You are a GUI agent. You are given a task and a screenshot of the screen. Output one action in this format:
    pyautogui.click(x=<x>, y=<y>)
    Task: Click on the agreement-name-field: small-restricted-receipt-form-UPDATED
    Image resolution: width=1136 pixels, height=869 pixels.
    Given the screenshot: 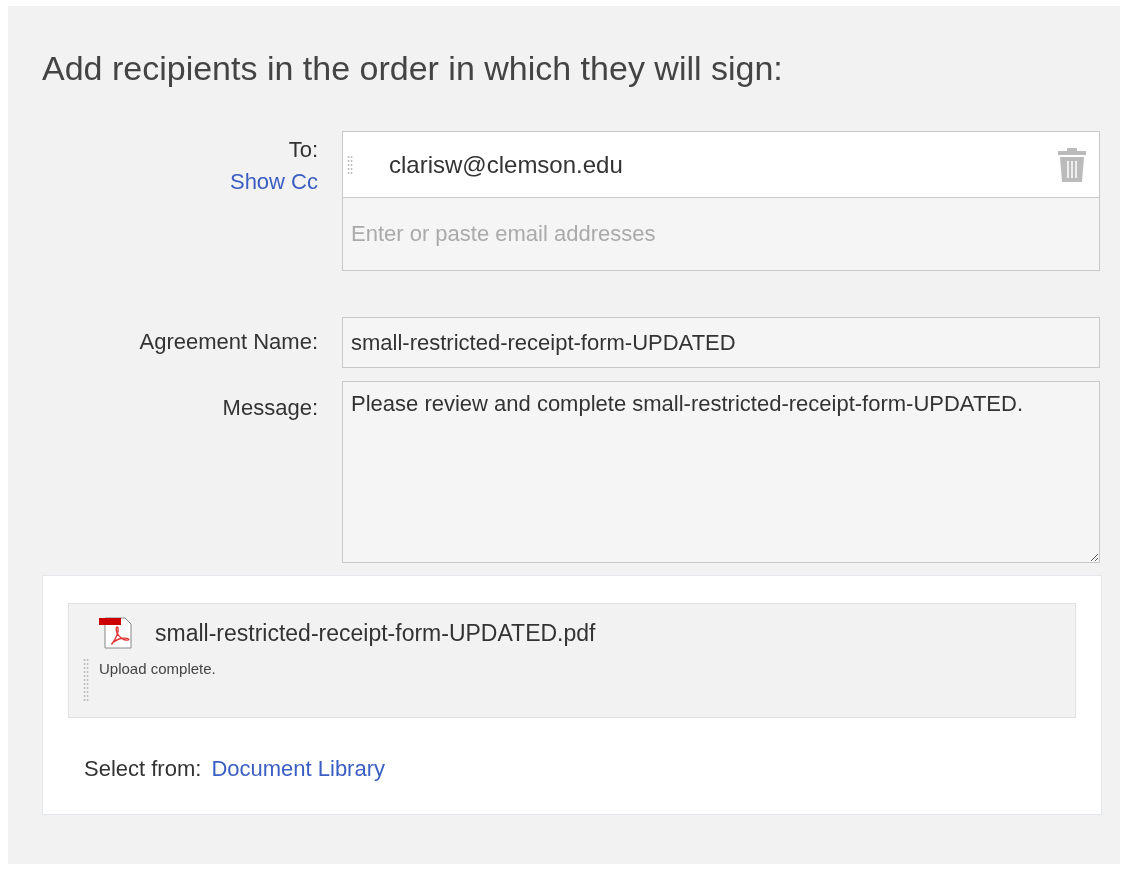 What is the action you would take?
    pyautogui.click(x=721, y=342)
    